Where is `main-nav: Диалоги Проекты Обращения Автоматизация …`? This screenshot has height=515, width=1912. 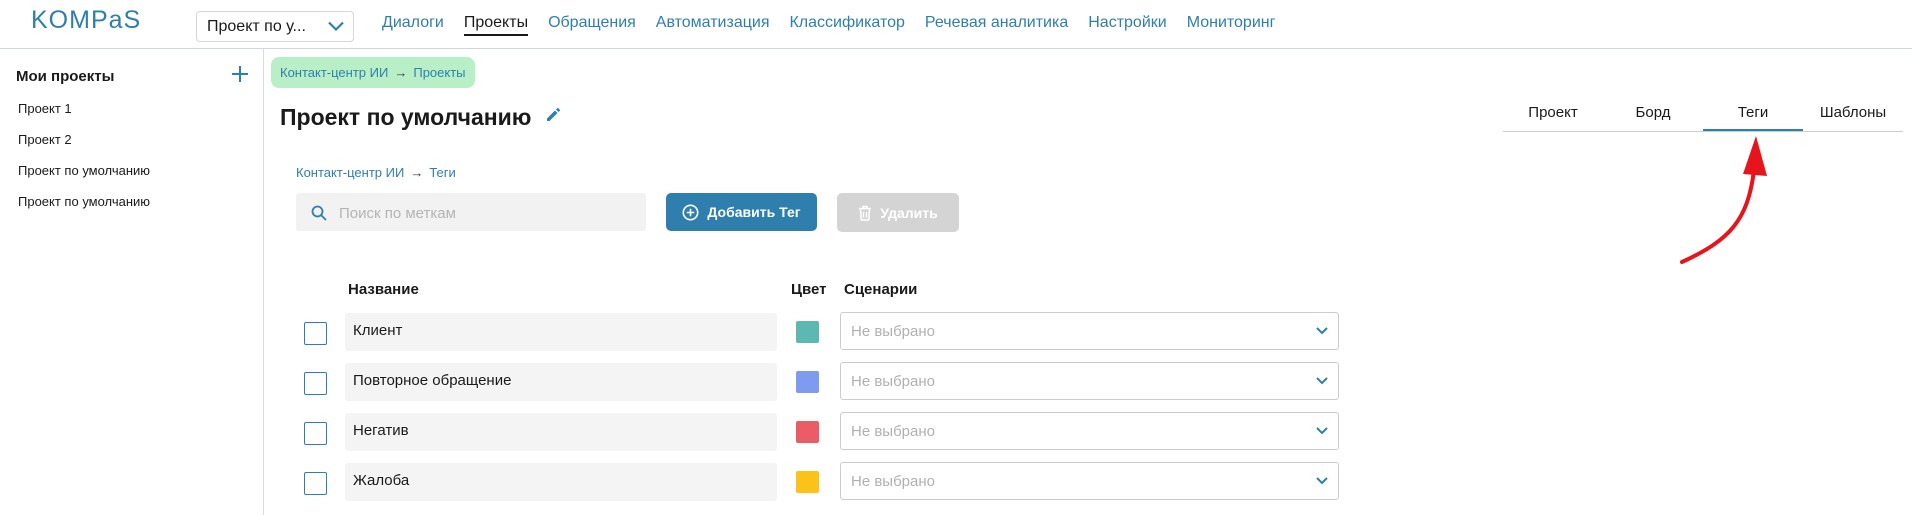
main-nav: Диалоги Проекты Обращения Автоматизация … is located at coordinates (838, 25).